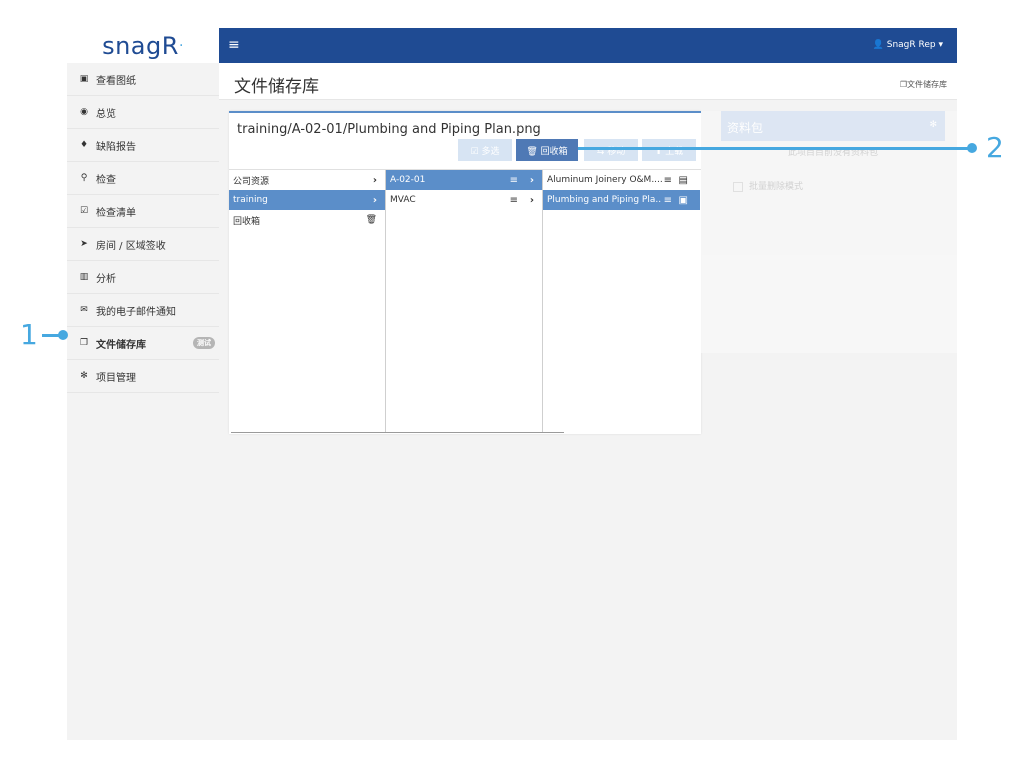 The image size is (1024, 768). Describe the element at coordinates (116, 81) in the screenshot. I see `sidebar-item-label: 查看图纸` at that location.